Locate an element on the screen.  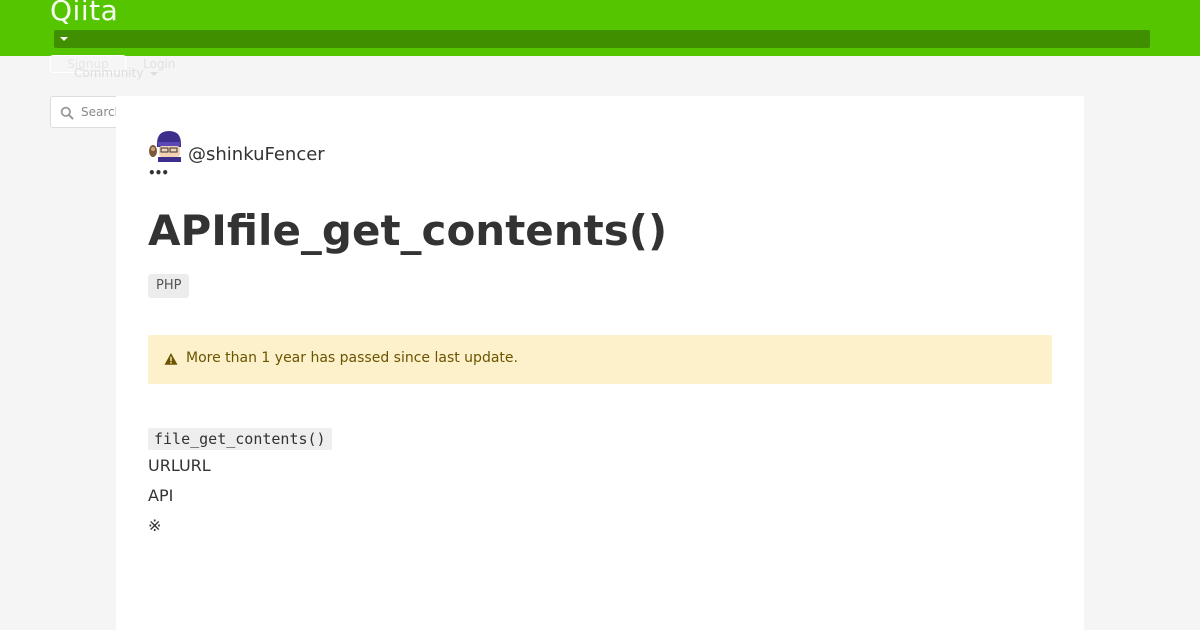
qiita-logo: Qiita is located at coordinates (84, 13).